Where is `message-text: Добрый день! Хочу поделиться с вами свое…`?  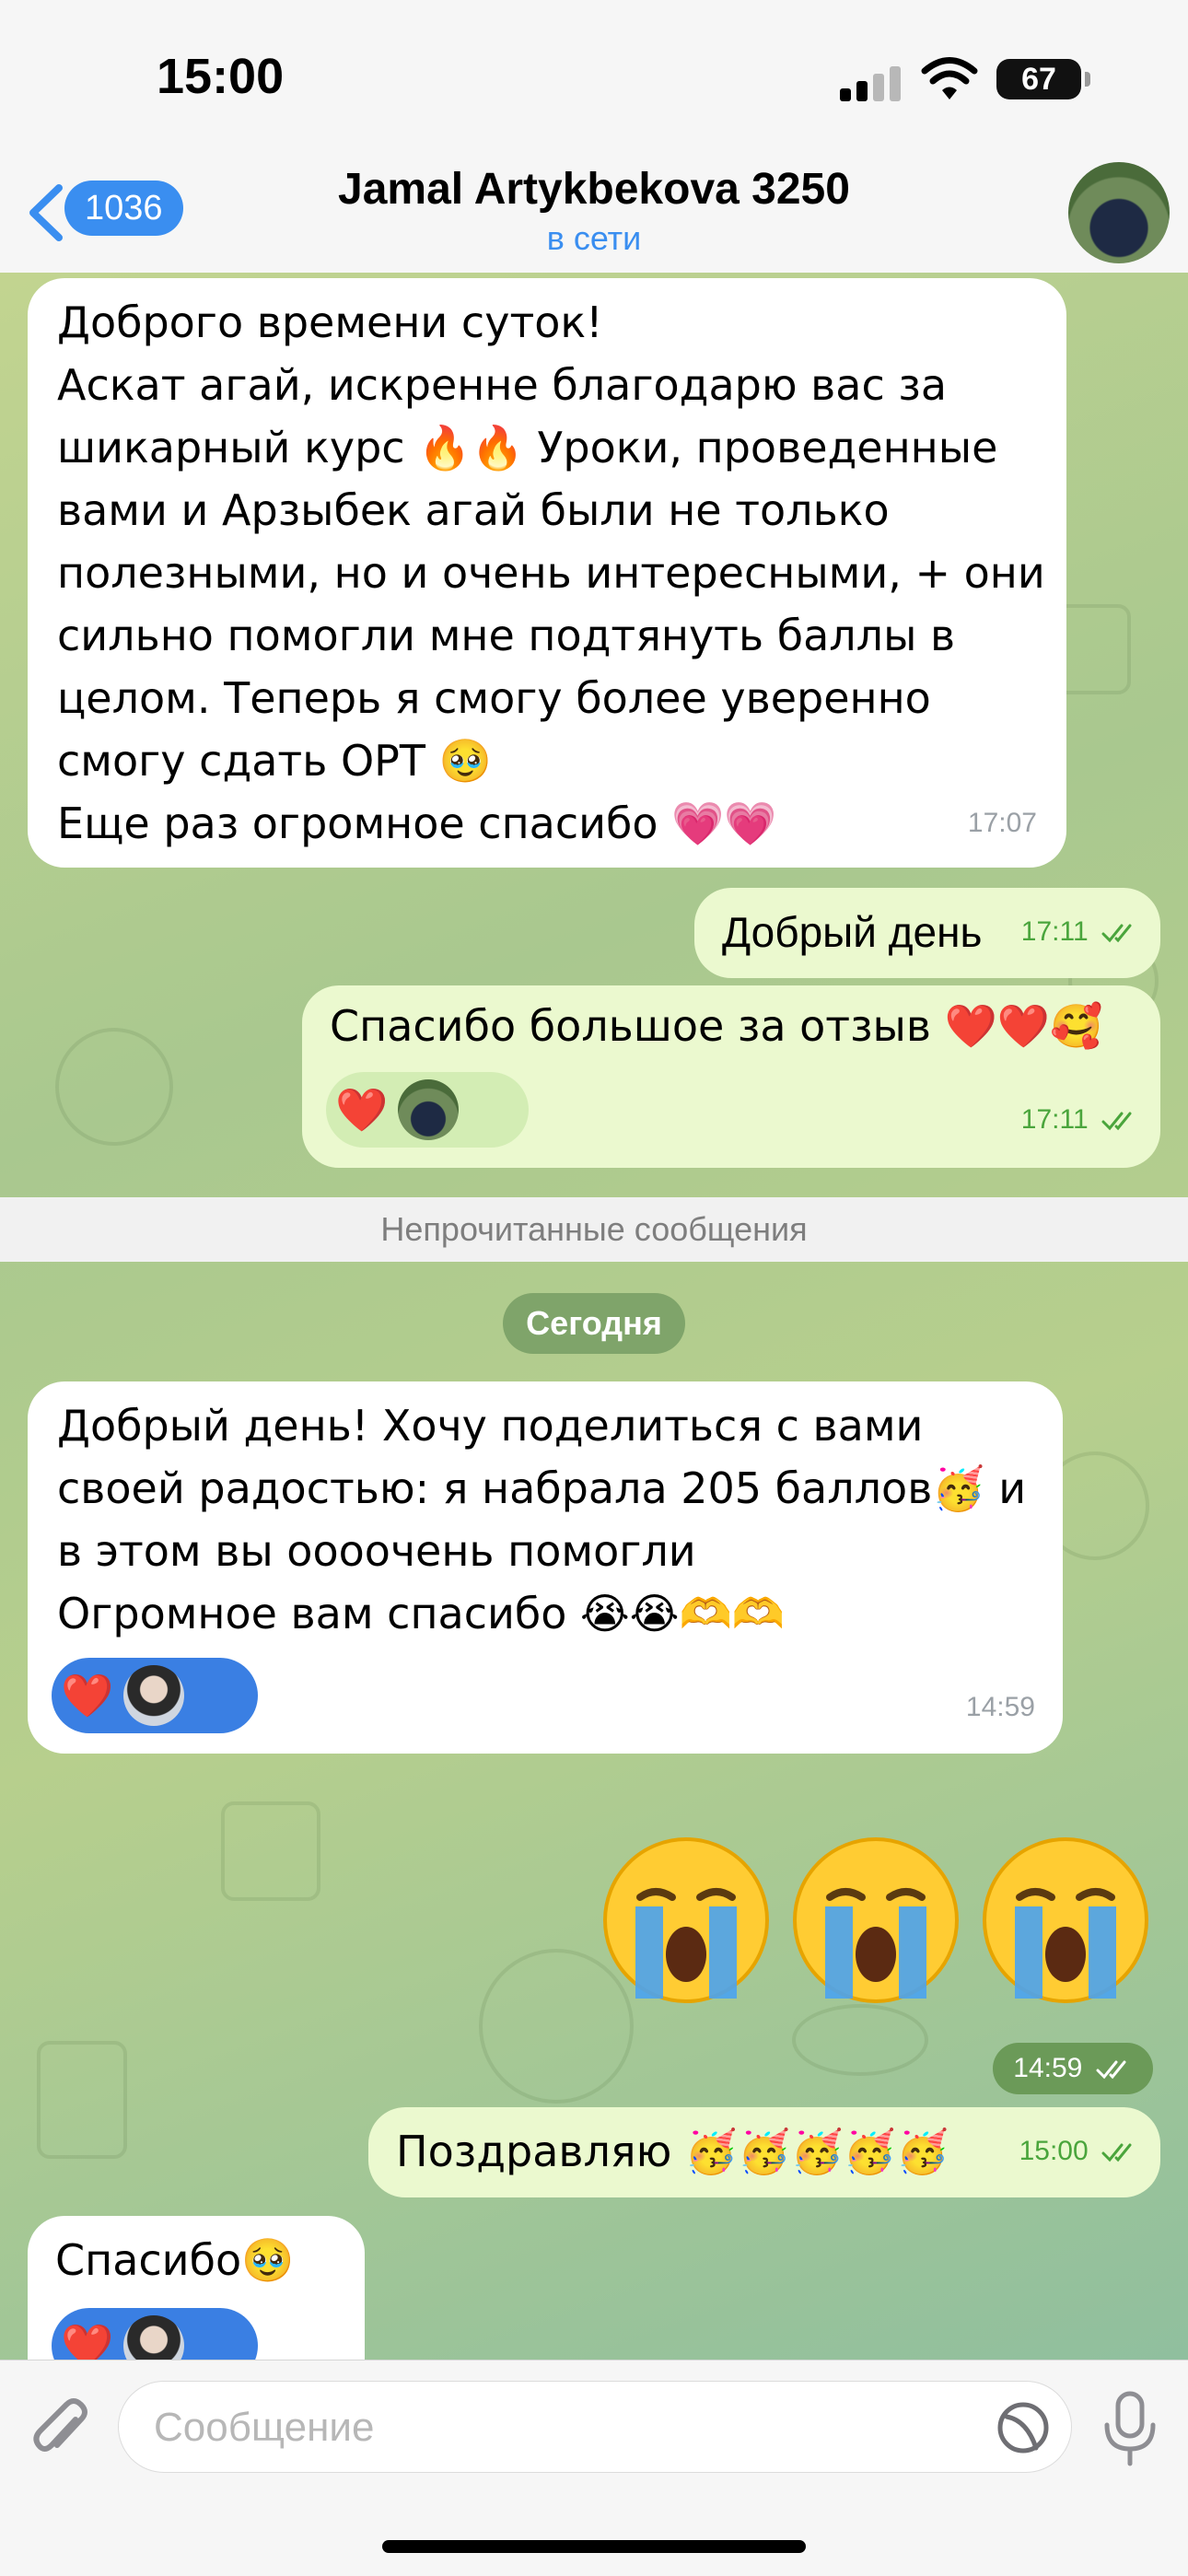
message-text: Добрый день! Хочу поделиться с вами свое… is located at coordinates (542, 1519).